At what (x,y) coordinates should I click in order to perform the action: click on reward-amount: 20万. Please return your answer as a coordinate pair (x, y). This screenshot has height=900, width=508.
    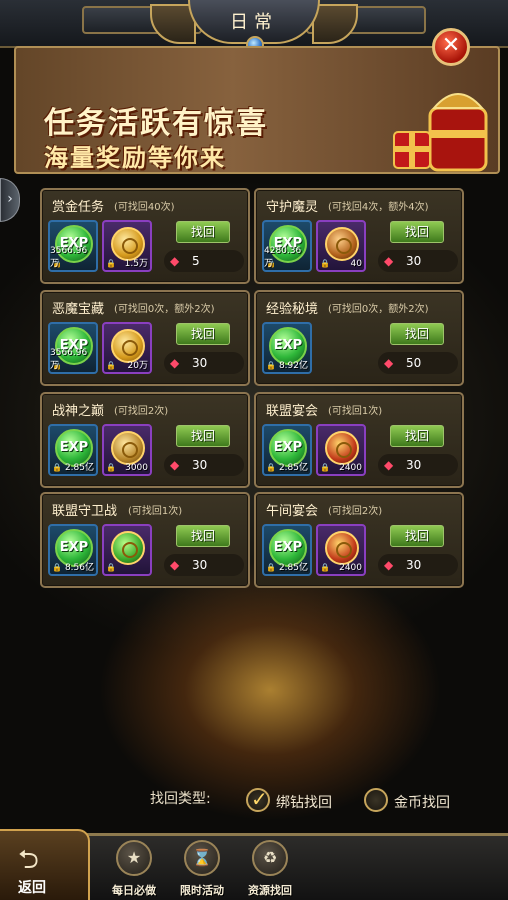
    Looking at the image, I should click on (137, 366).